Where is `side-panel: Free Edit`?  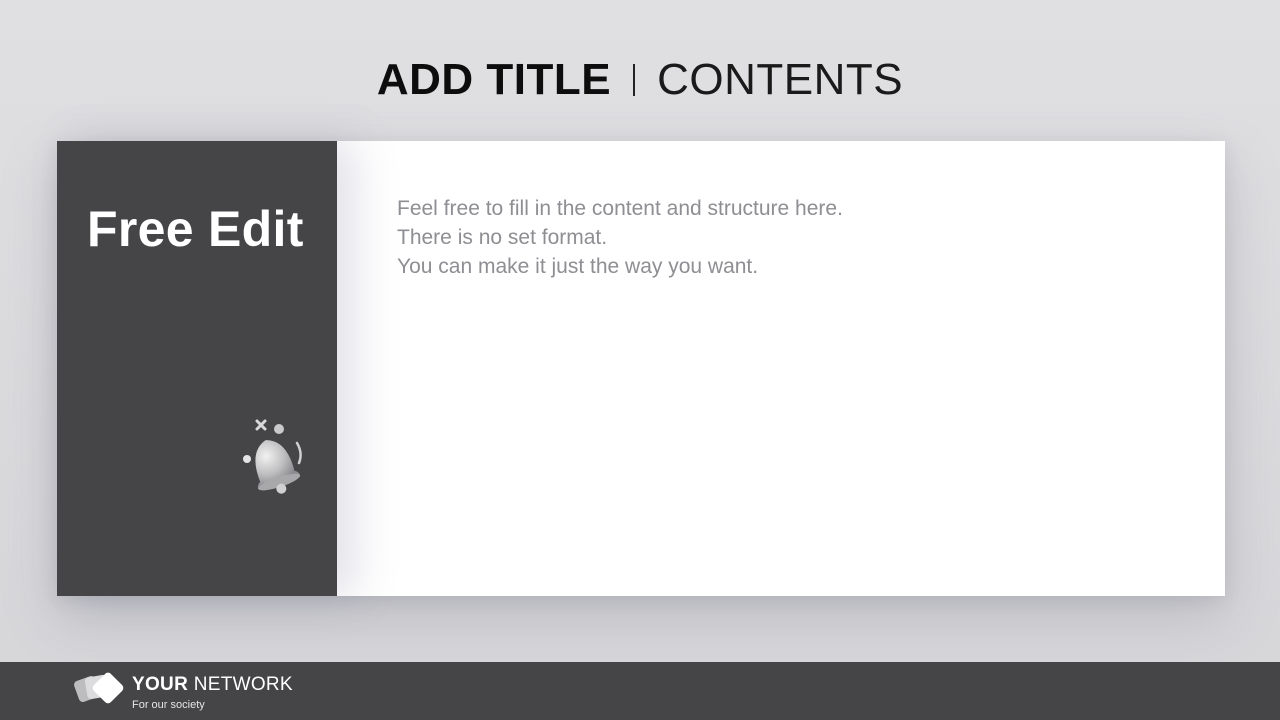
side-panel: Free Edit is located at coordinates (197, 368).